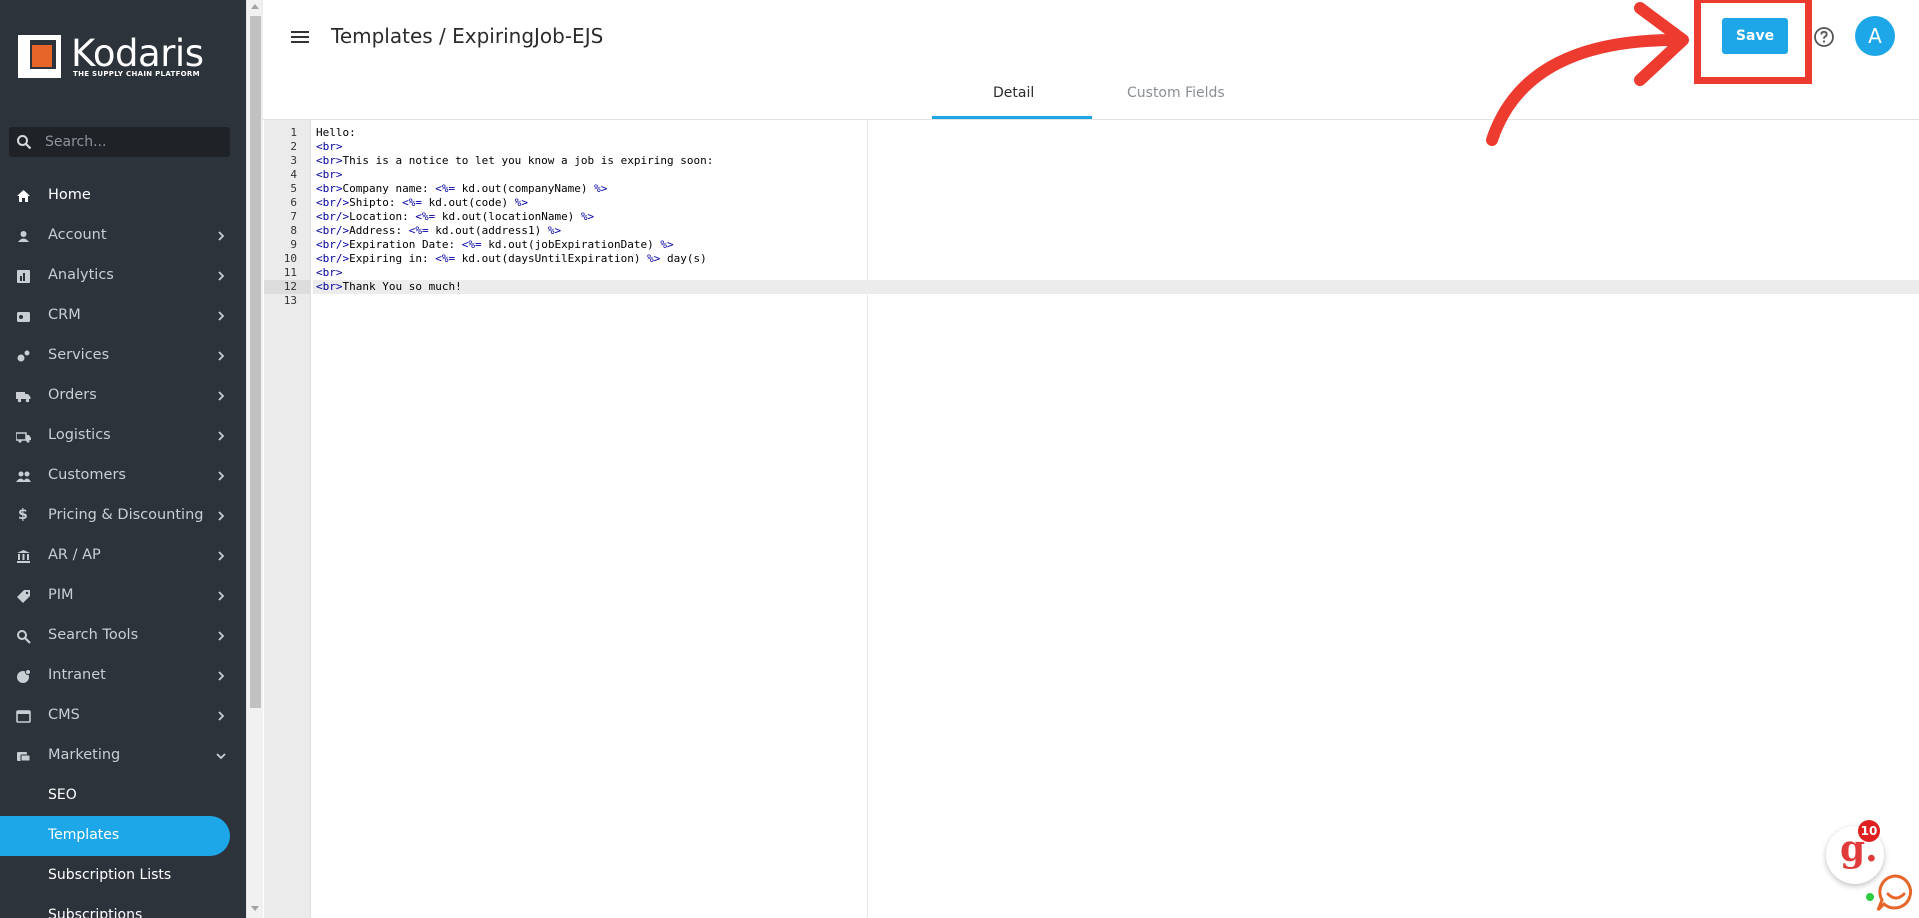 This screenshot has width=1919, height=918. Describe the element at coordinates (136, 74) in the screenshot. I see `brand-tagline: THE SUPPLY CHAIN PLATFORM` at that location.